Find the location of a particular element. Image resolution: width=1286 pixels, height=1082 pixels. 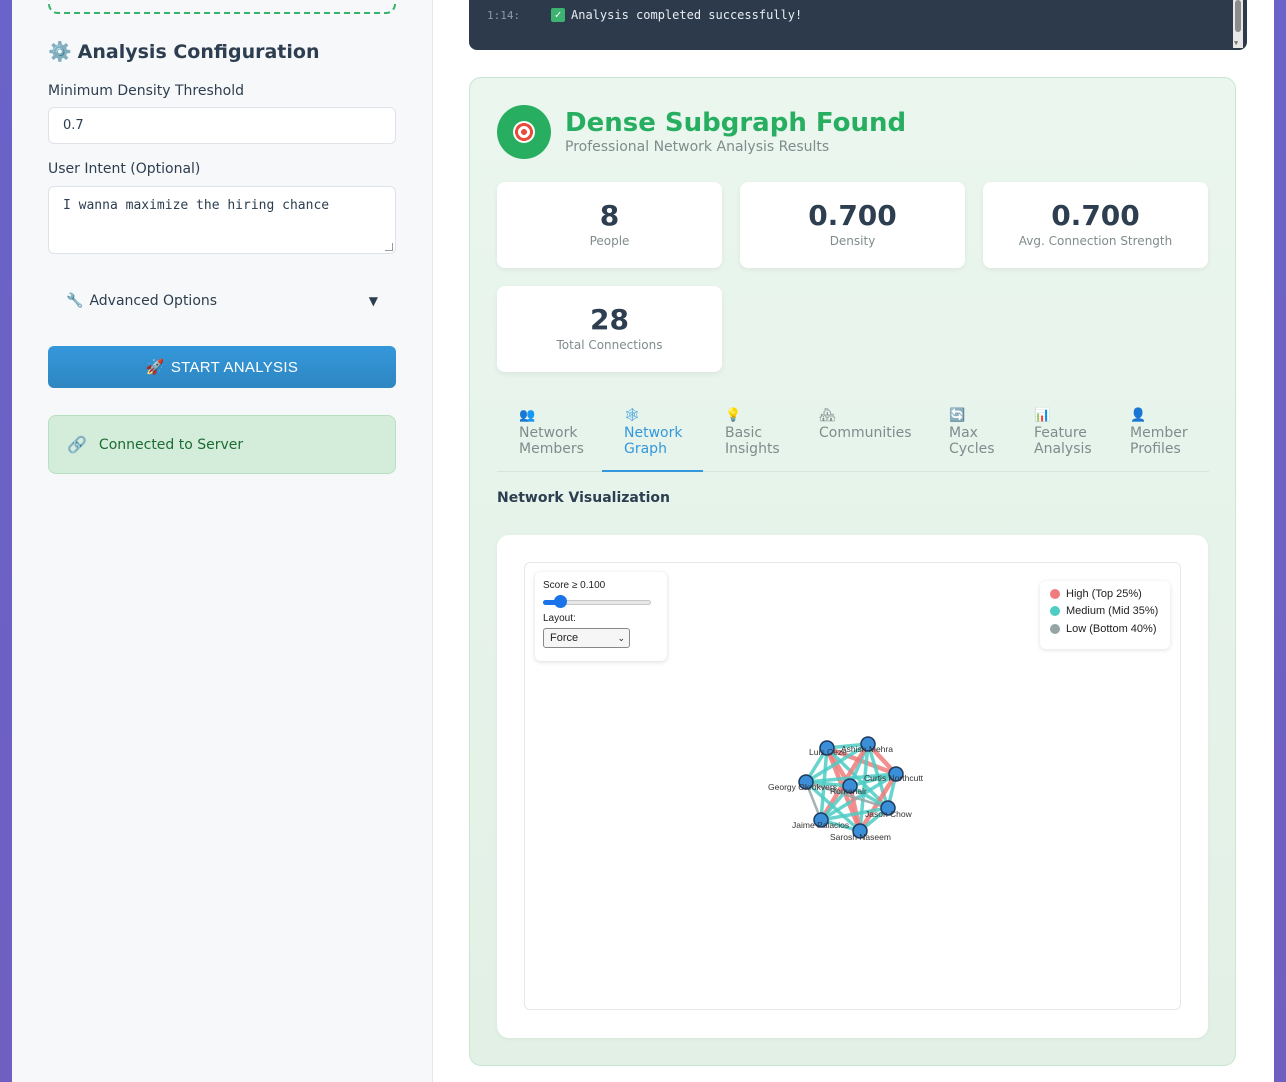

density-label: Minimum Density Threshold is located at coordinates (146, 91).